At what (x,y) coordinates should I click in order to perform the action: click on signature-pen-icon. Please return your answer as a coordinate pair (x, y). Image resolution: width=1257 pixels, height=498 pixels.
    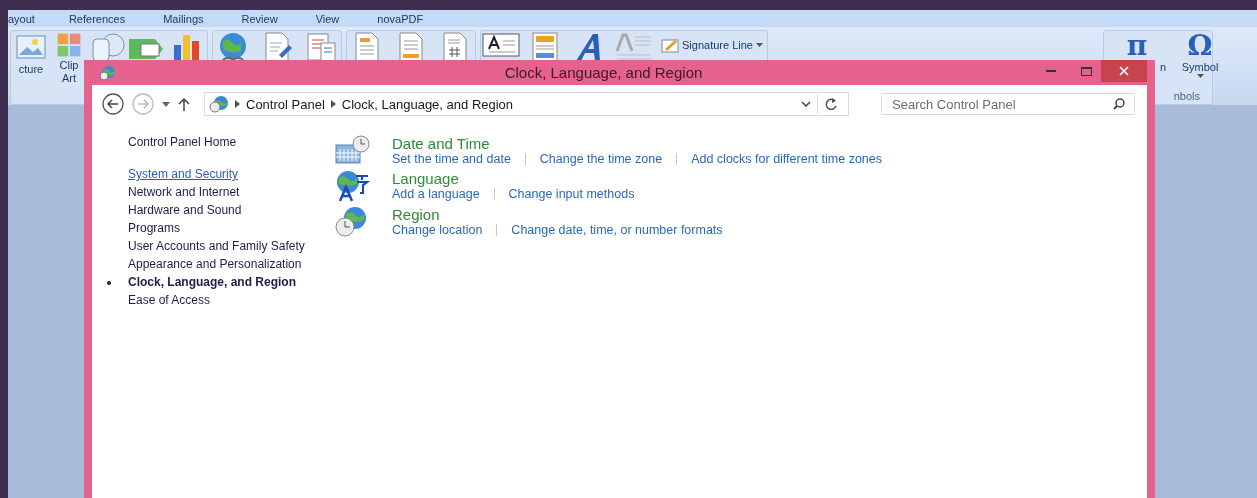
    Looking at the image, I should click on (670, 45).